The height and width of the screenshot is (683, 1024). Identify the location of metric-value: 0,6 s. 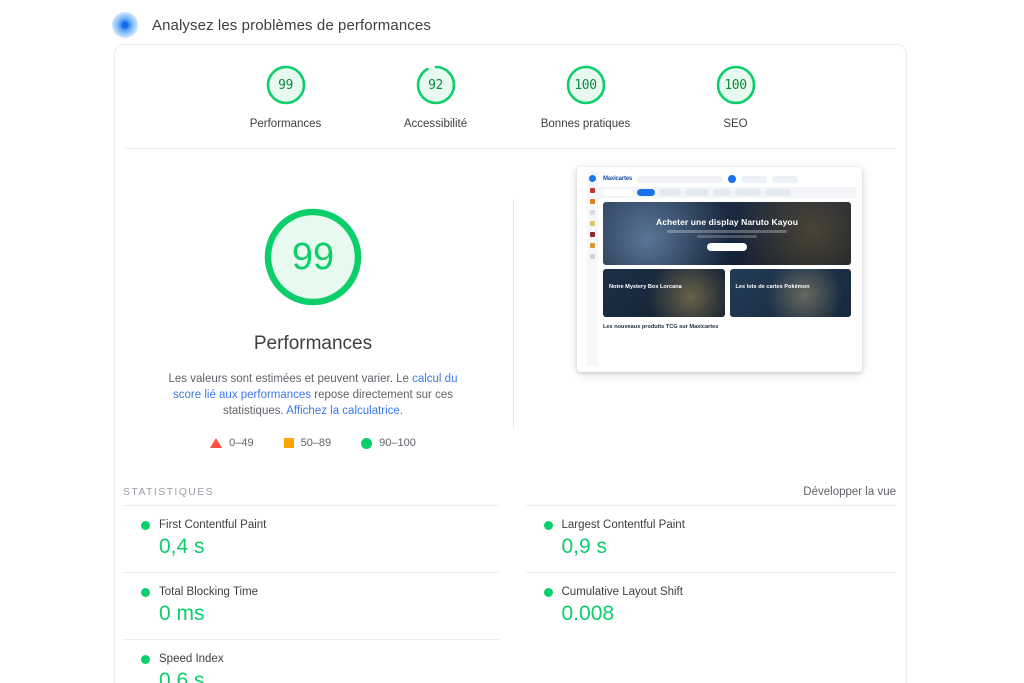
(182, 676).